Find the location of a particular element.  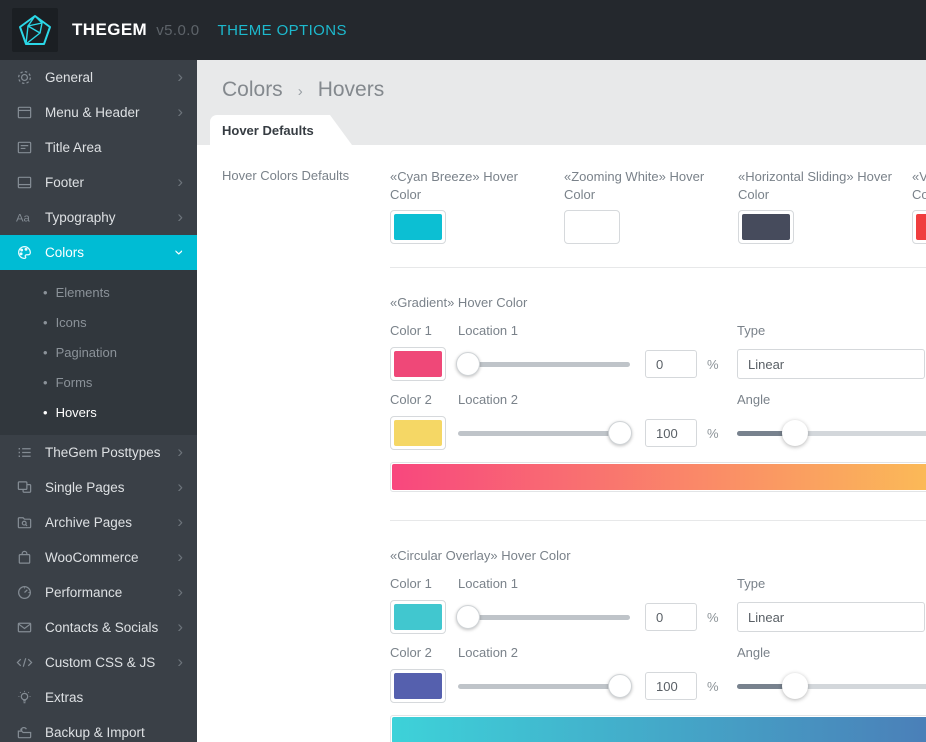

circular-color1-swatch is located at coordinates (418, 617).